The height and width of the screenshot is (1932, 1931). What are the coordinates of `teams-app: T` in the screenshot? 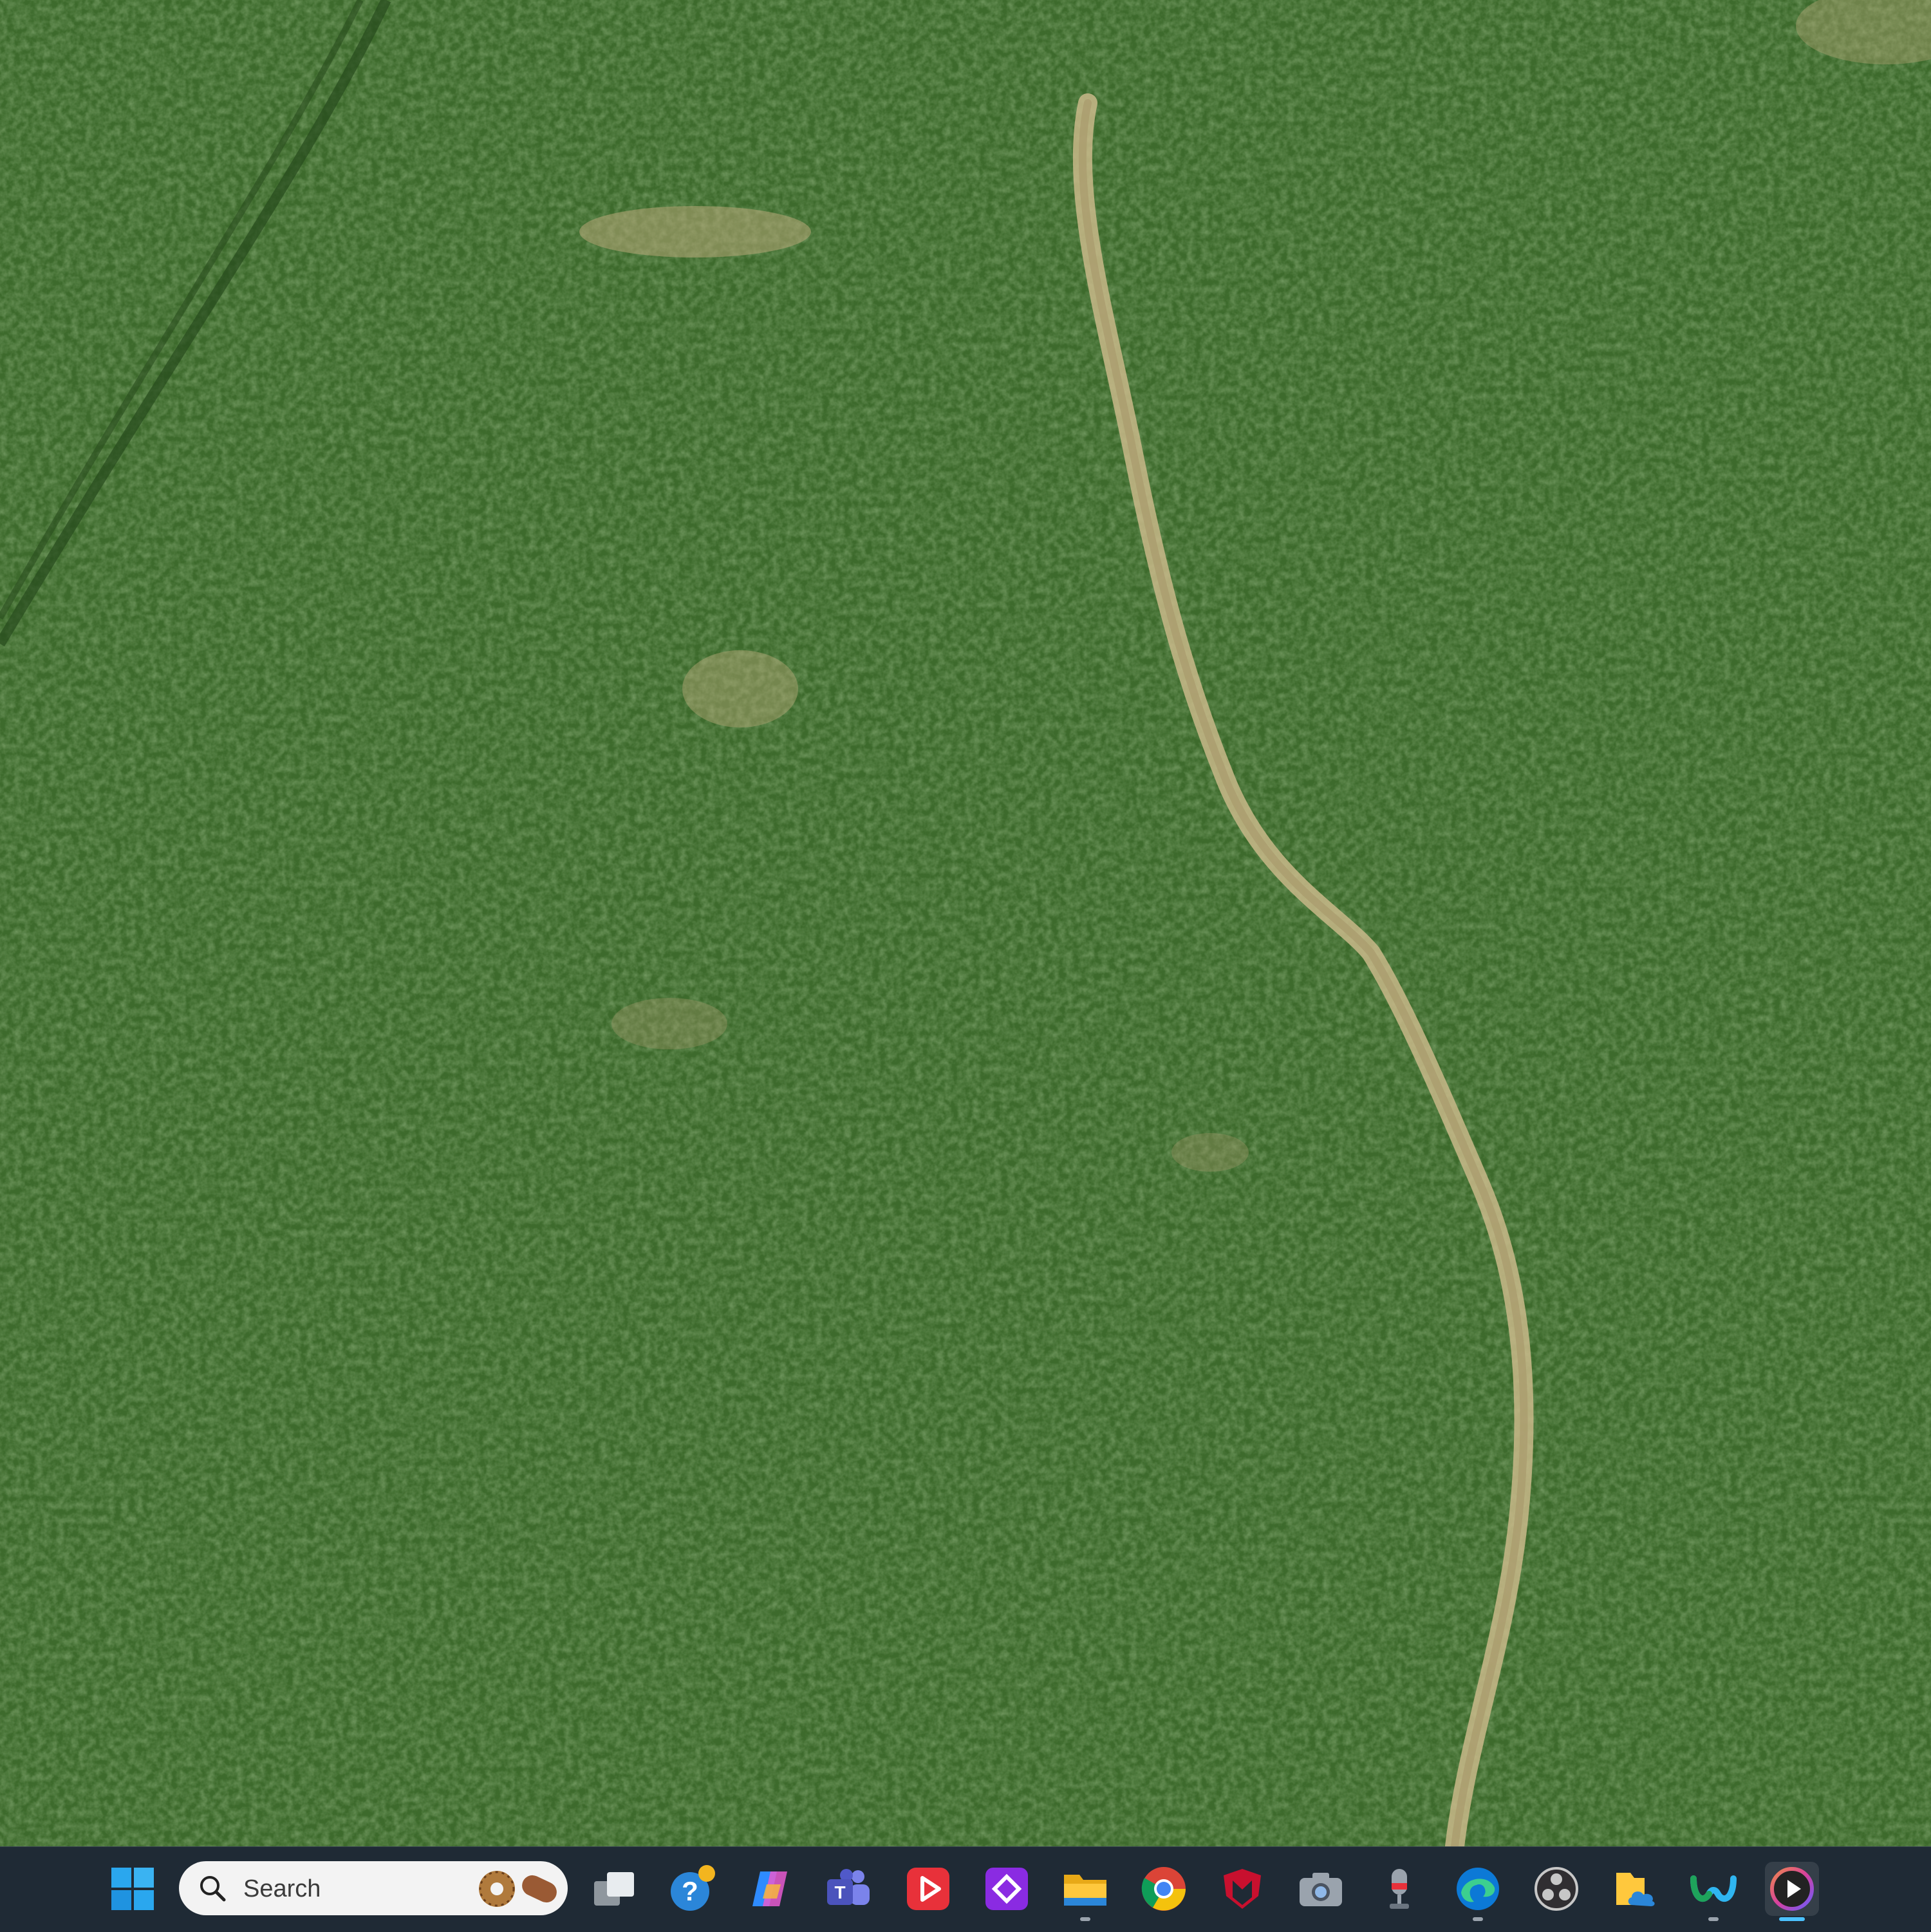 It's located at (848, 1889).